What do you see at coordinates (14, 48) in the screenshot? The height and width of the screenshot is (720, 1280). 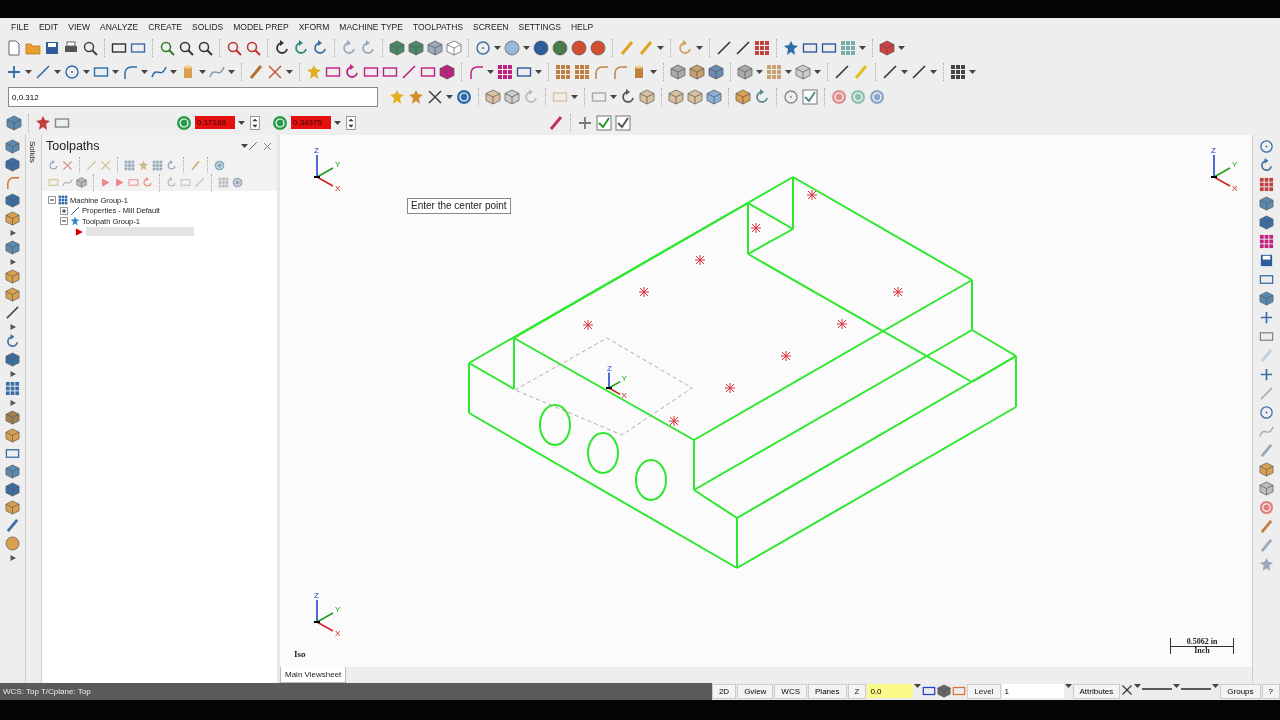 I see `document-icon` at bounding box center [14, 48].